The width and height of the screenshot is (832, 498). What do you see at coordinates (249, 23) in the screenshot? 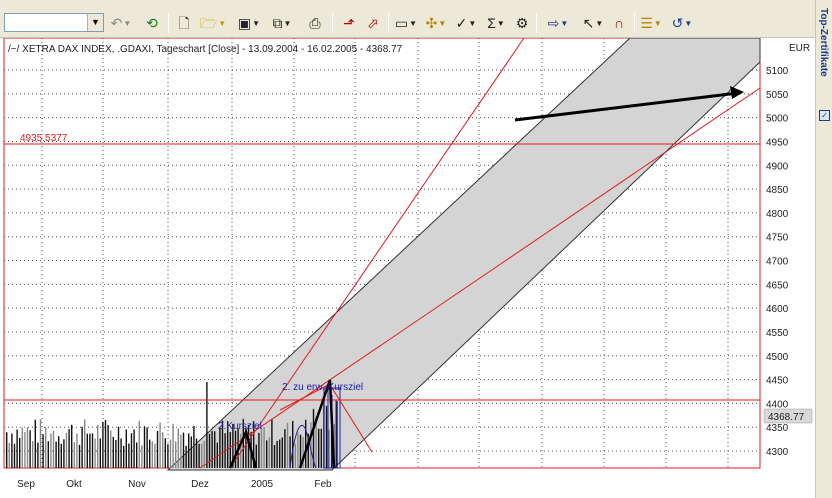
I see `save-disk-icon: ▣▼` at bounding box center [249, 23].